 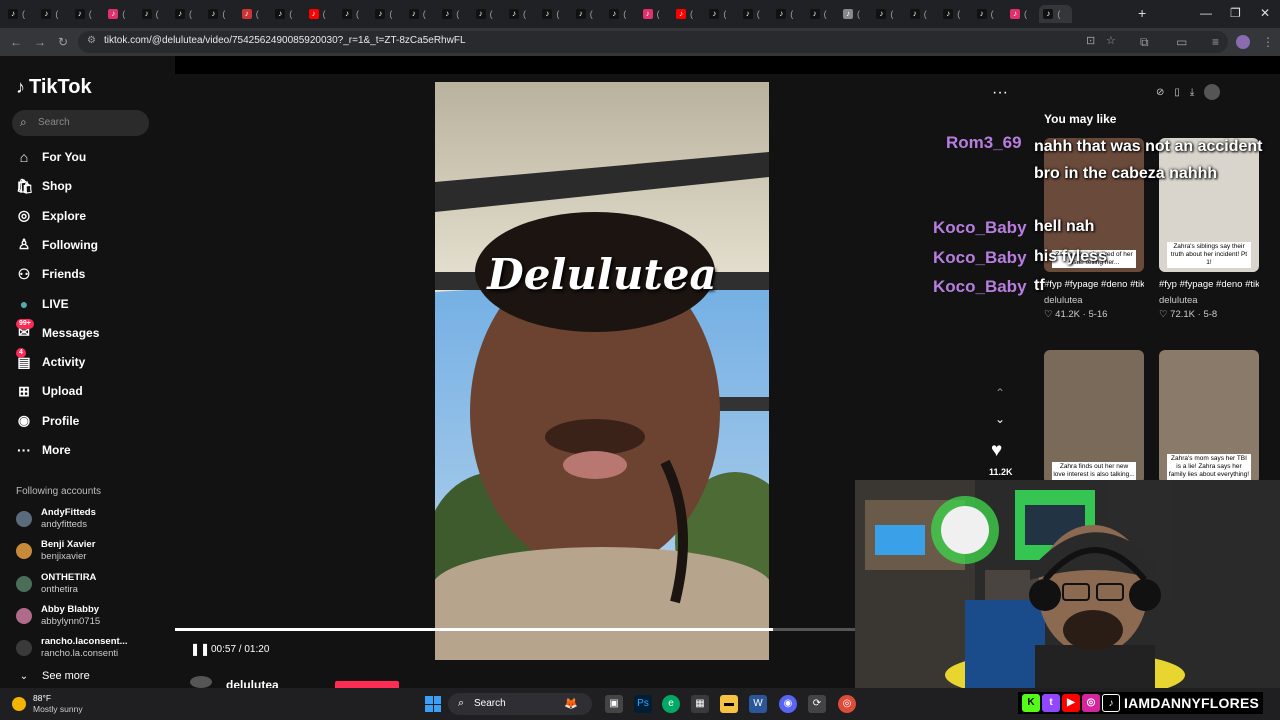 I want to click on sidebar-item-upload: ⊞ Upload, so click(x=49, y=391).